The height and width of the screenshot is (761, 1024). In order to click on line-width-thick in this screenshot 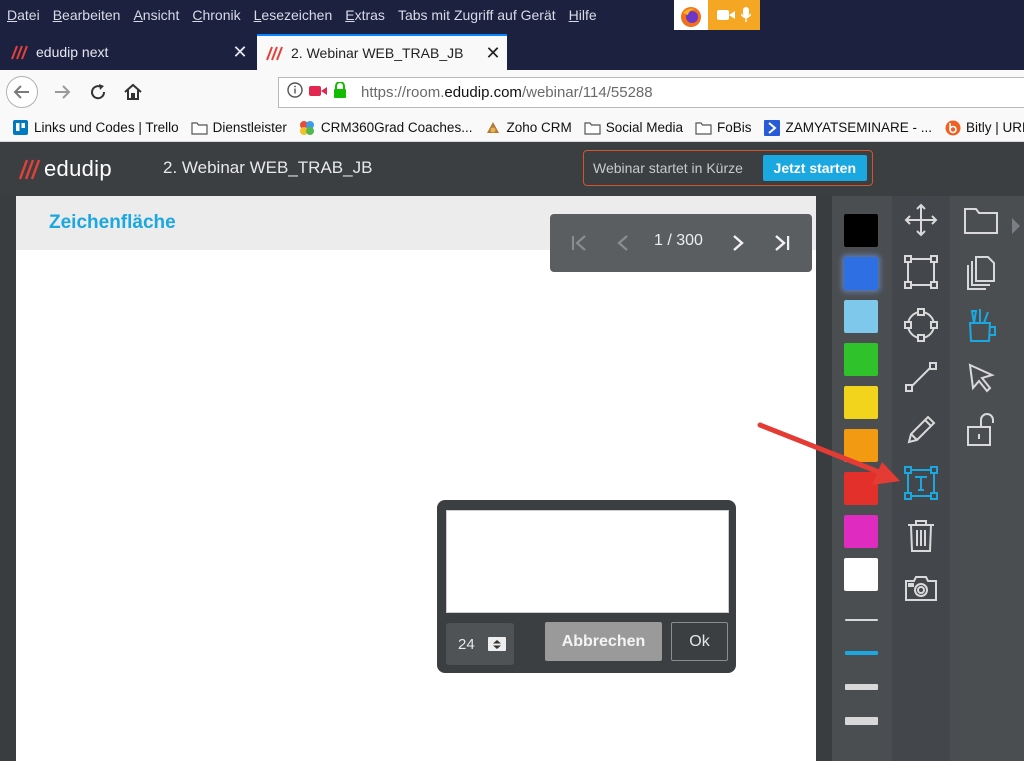, I will do `click(861, 687)`.